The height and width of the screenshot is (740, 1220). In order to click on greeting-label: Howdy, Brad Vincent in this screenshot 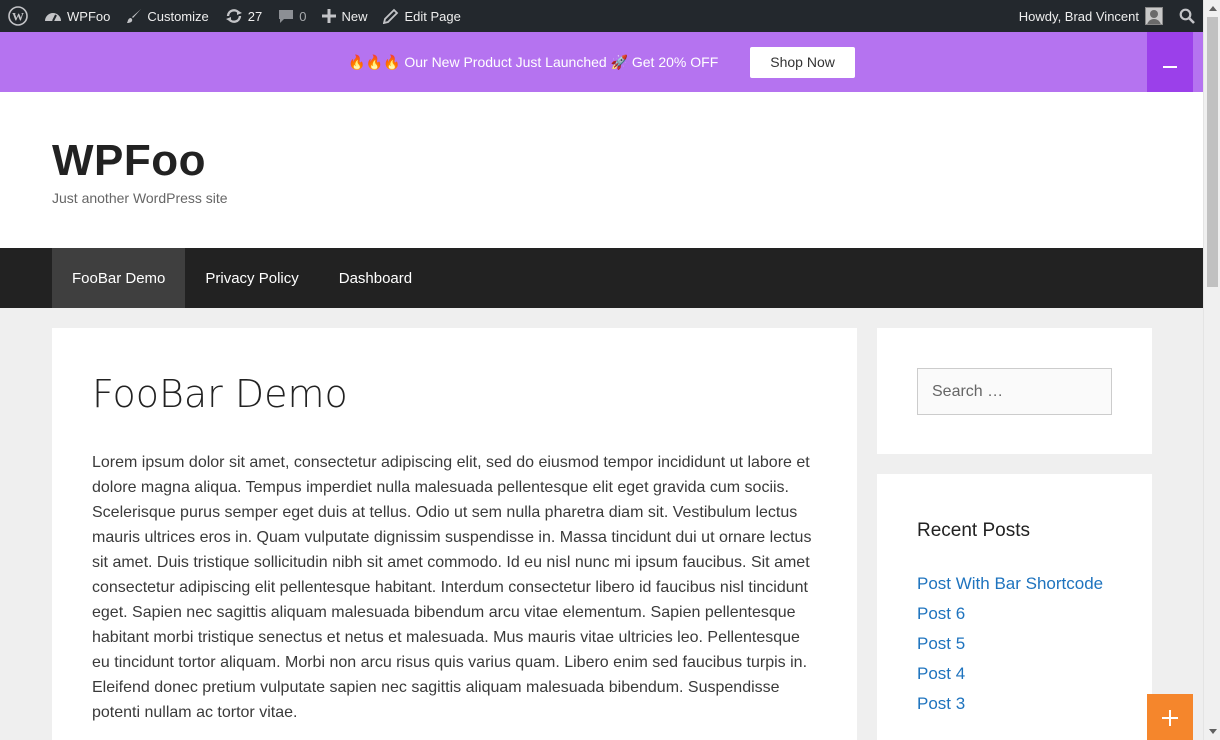, I will do `click(1078, 16)`.